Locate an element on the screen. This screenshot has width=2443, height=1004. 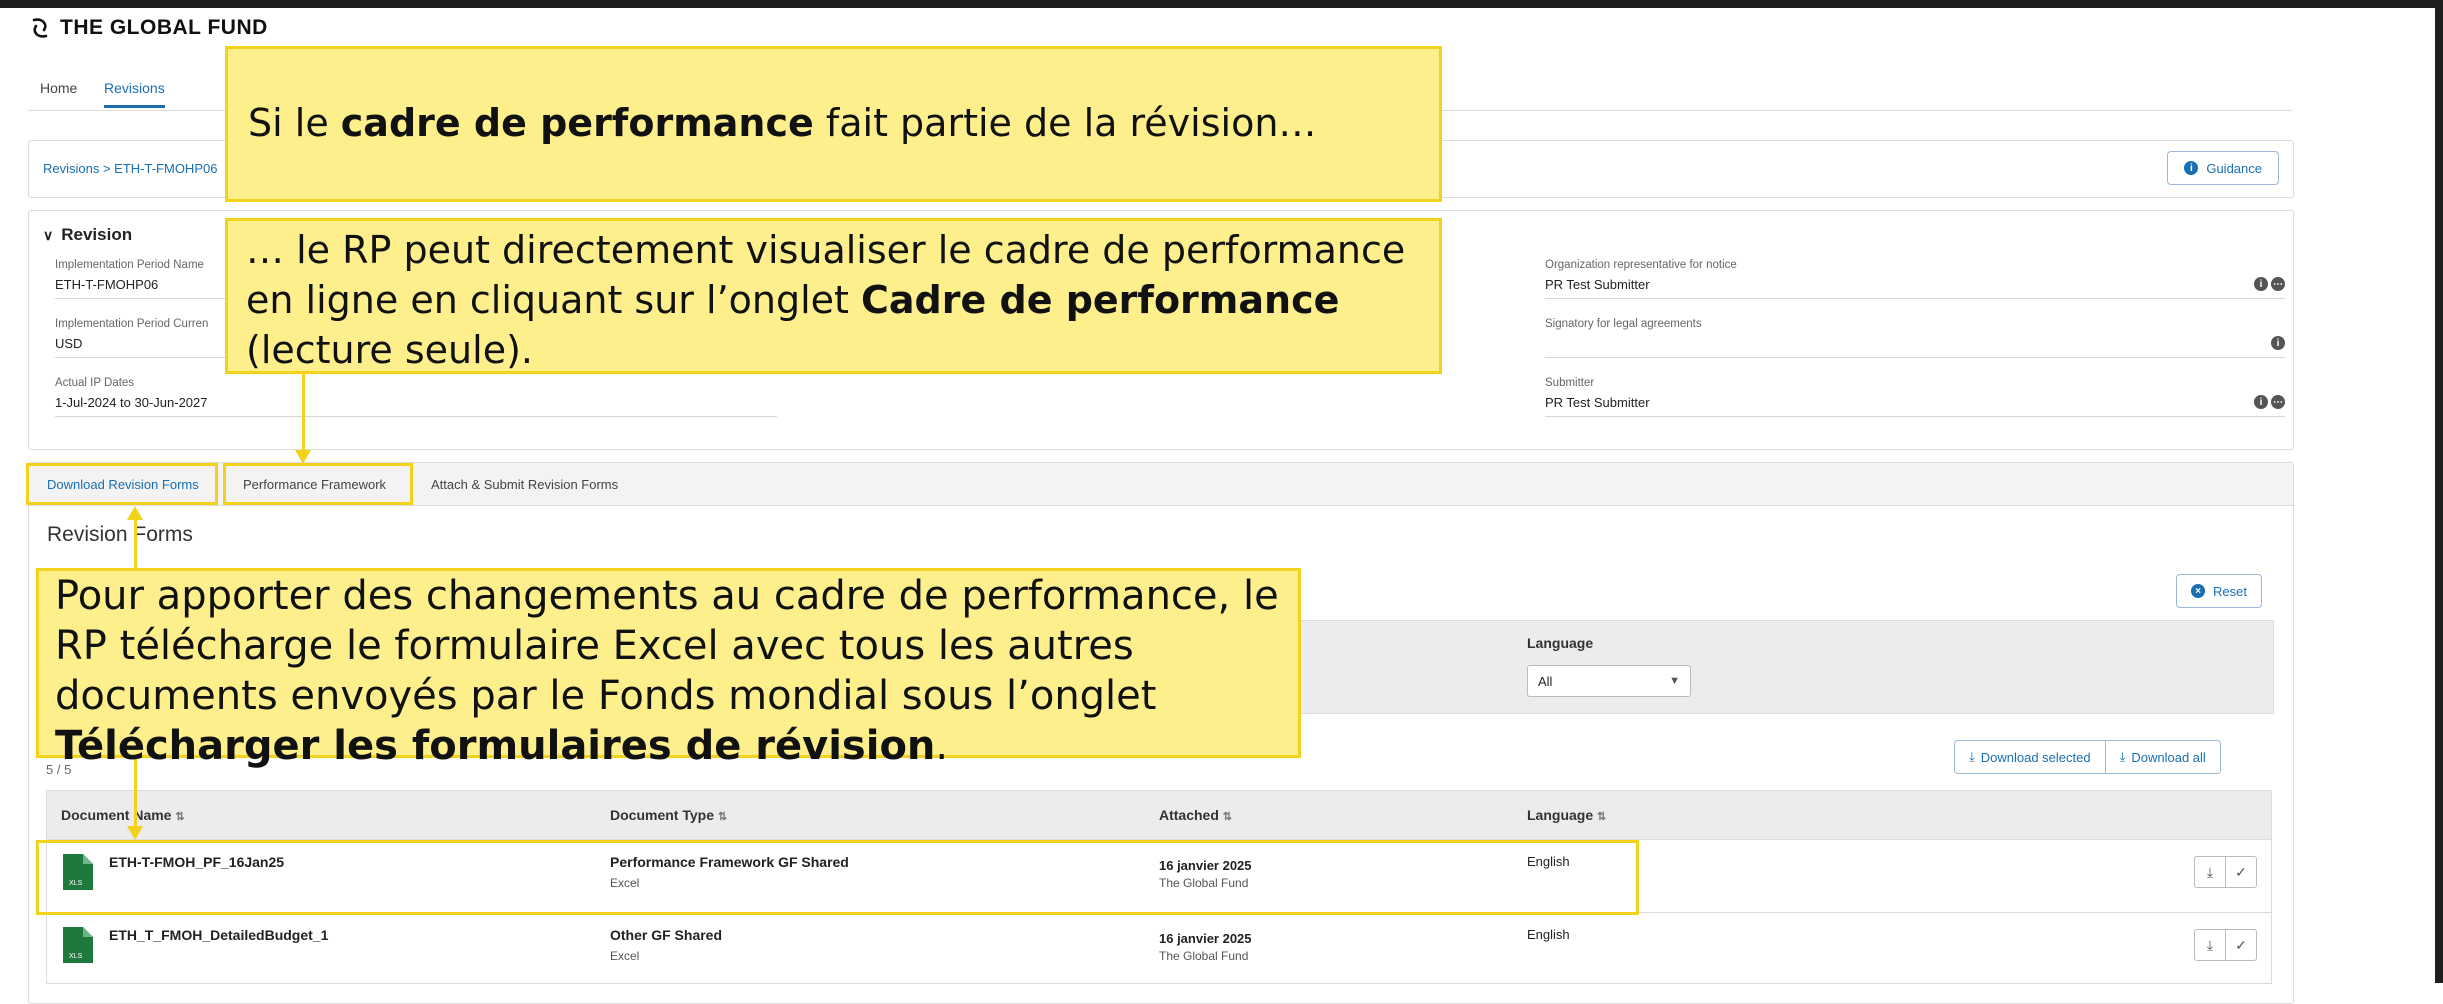
guidance-button: i Guidance is located at coordinates (2223, 168).